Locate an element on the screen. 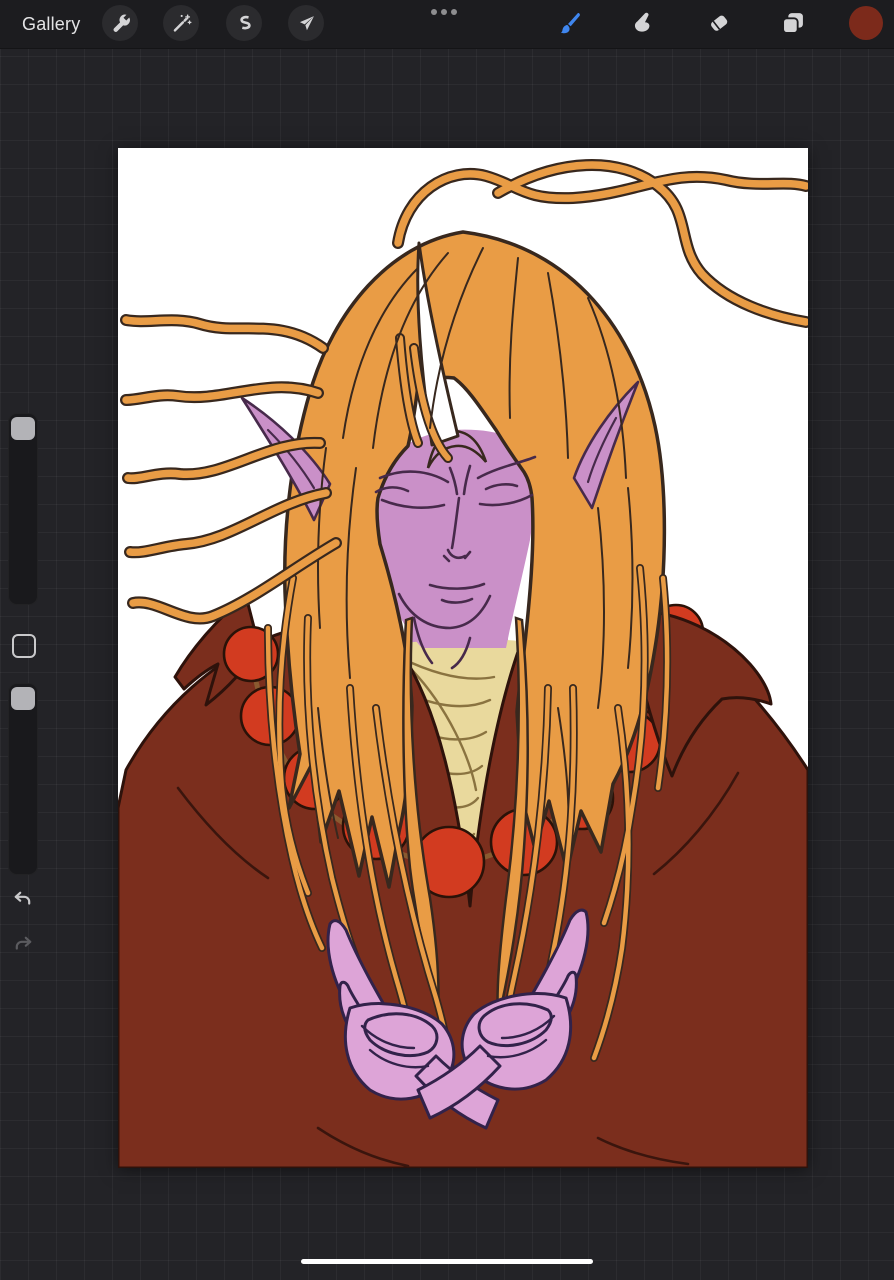 This screenshot has height=1280, width=894. selection-s-icon is located at coordinates (245, 22).